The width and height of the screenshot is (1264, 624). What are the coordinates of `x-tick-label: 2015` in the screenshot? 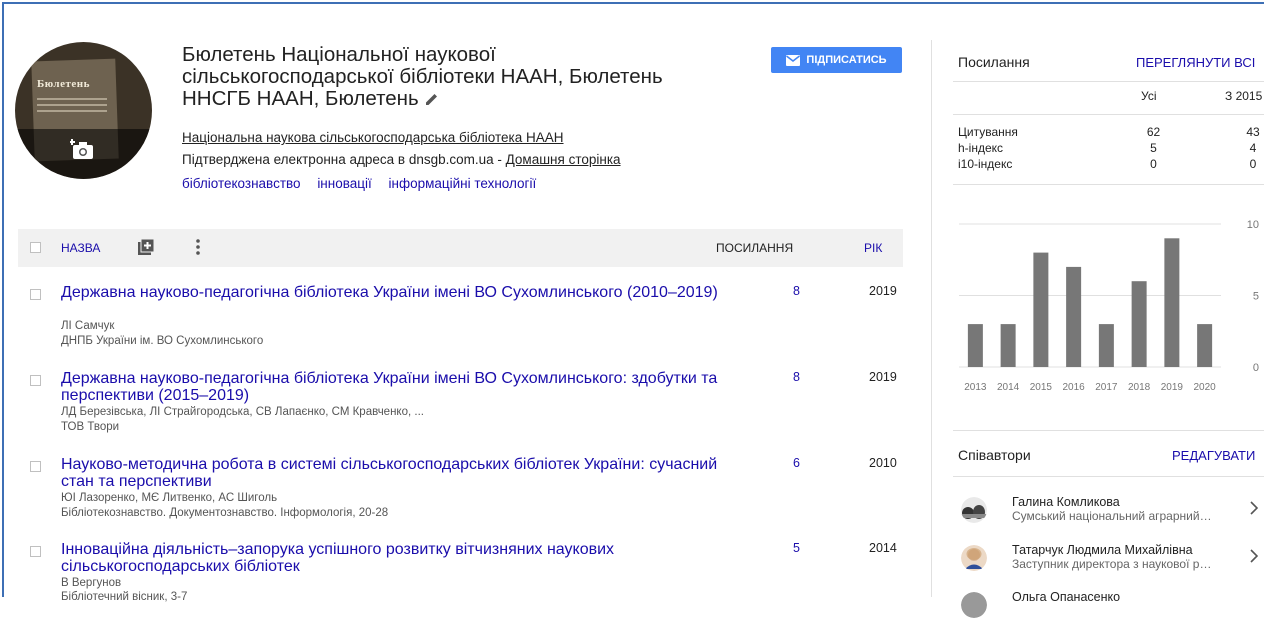 It's located at (1041, 387).